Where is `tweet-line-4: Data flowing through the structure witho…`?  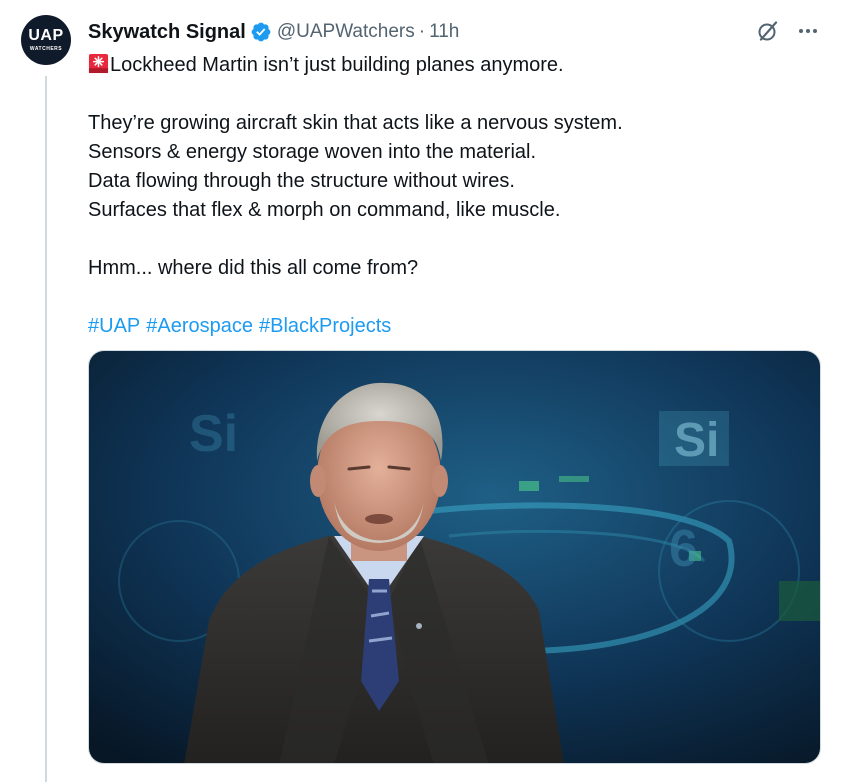
tweet-line-4: Data flowing through the structure witho… is located at coordinates (301, 181).